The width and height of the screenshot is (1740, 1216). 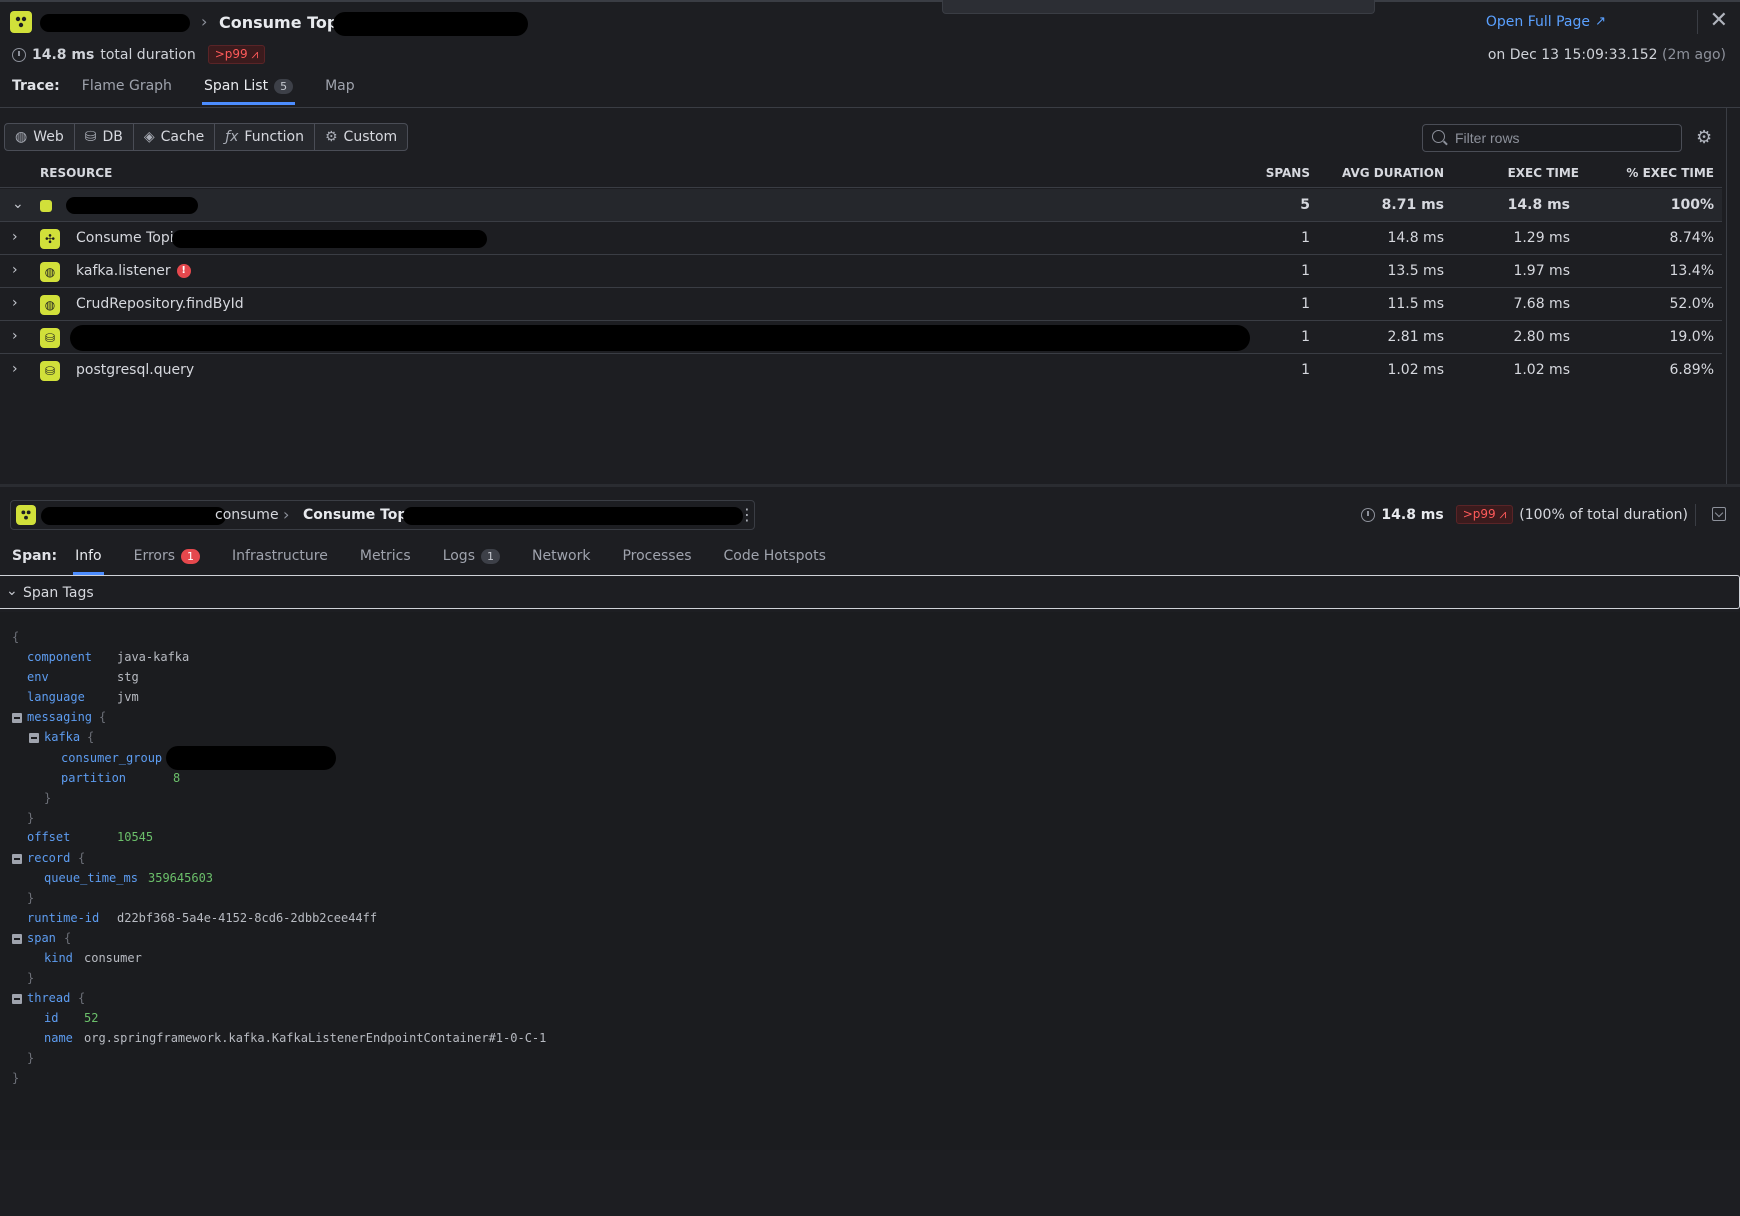 What do you see at coordinates (35, 556) in the screenshot?
I see `span-tabs-label: Span:` at bounding box center [35, 556].